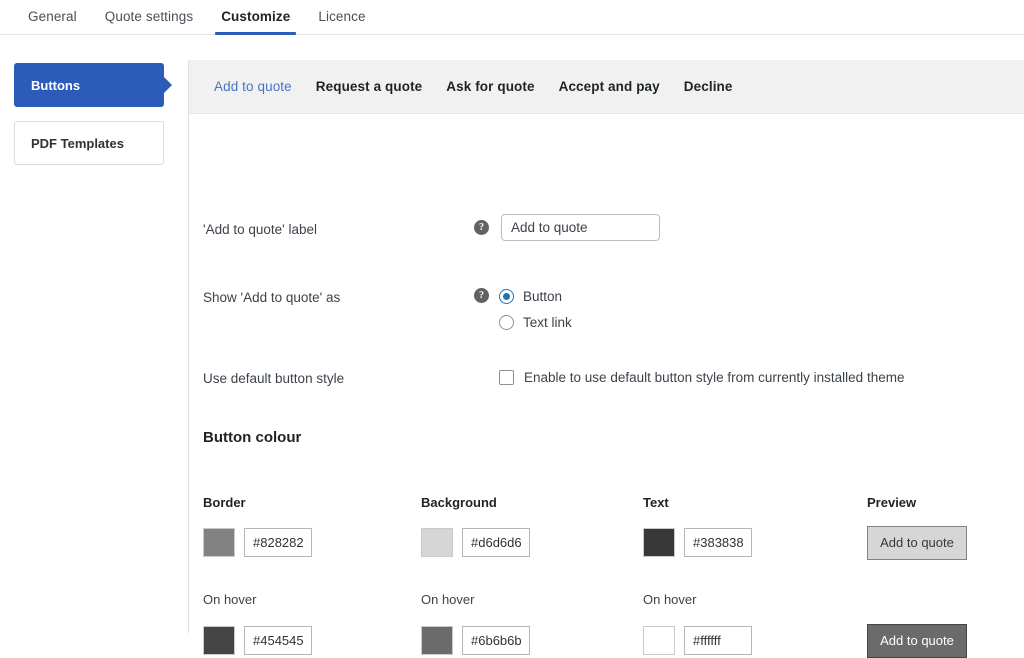 Image resolution: width=1024 pixels, height=658 pixels. I want to click on tab-general-label: General, so click(52, 16).